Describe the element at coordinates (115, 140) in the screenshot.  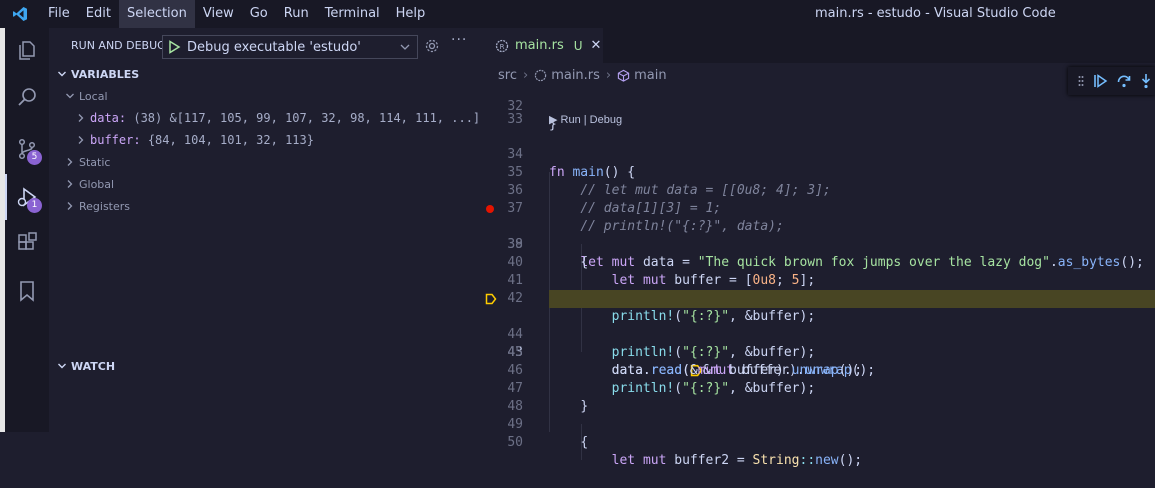
I see `variable-name: buffer:` at that location.